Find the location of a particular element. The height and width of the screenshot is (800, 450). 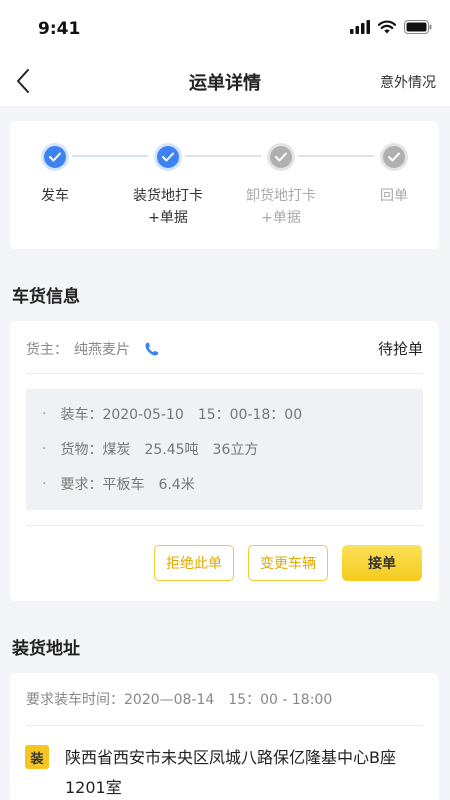

status-time: 9:41 is located at coordinates (59, 29).